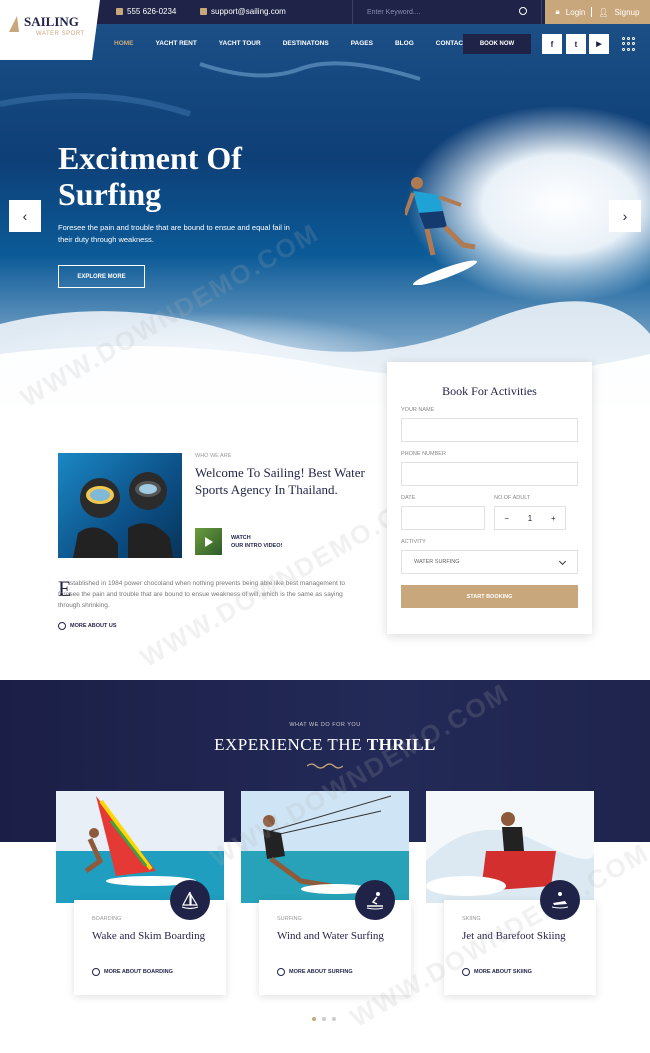  What do you see at coordinates (506, 518) in the screenshot?
I see `decrement-button: −` at bounding box center [506, 518].